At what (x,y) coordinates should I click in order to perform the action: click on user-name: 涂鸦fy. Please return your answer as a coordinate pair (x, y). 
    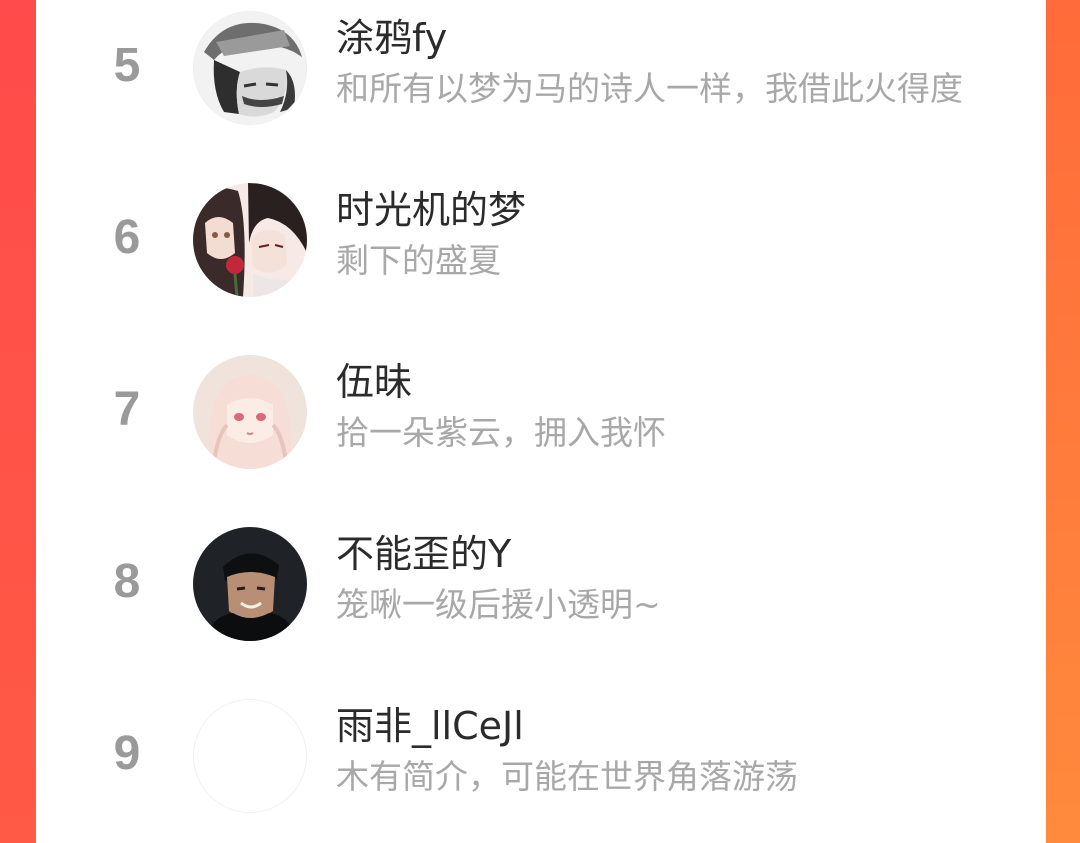
    Looking at the image, I should click on (391, 38).